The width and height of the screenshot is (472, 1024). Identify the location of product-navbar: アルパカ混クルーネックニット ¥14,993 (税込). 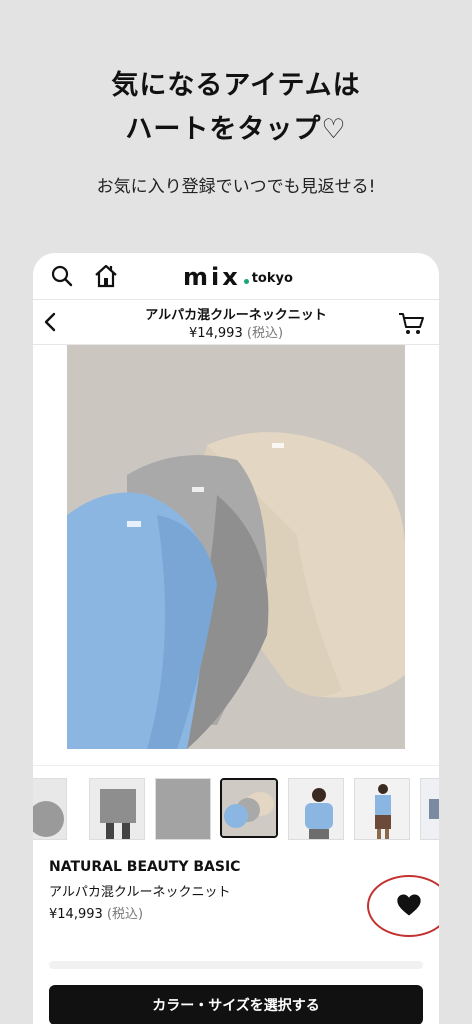
(236, 322).